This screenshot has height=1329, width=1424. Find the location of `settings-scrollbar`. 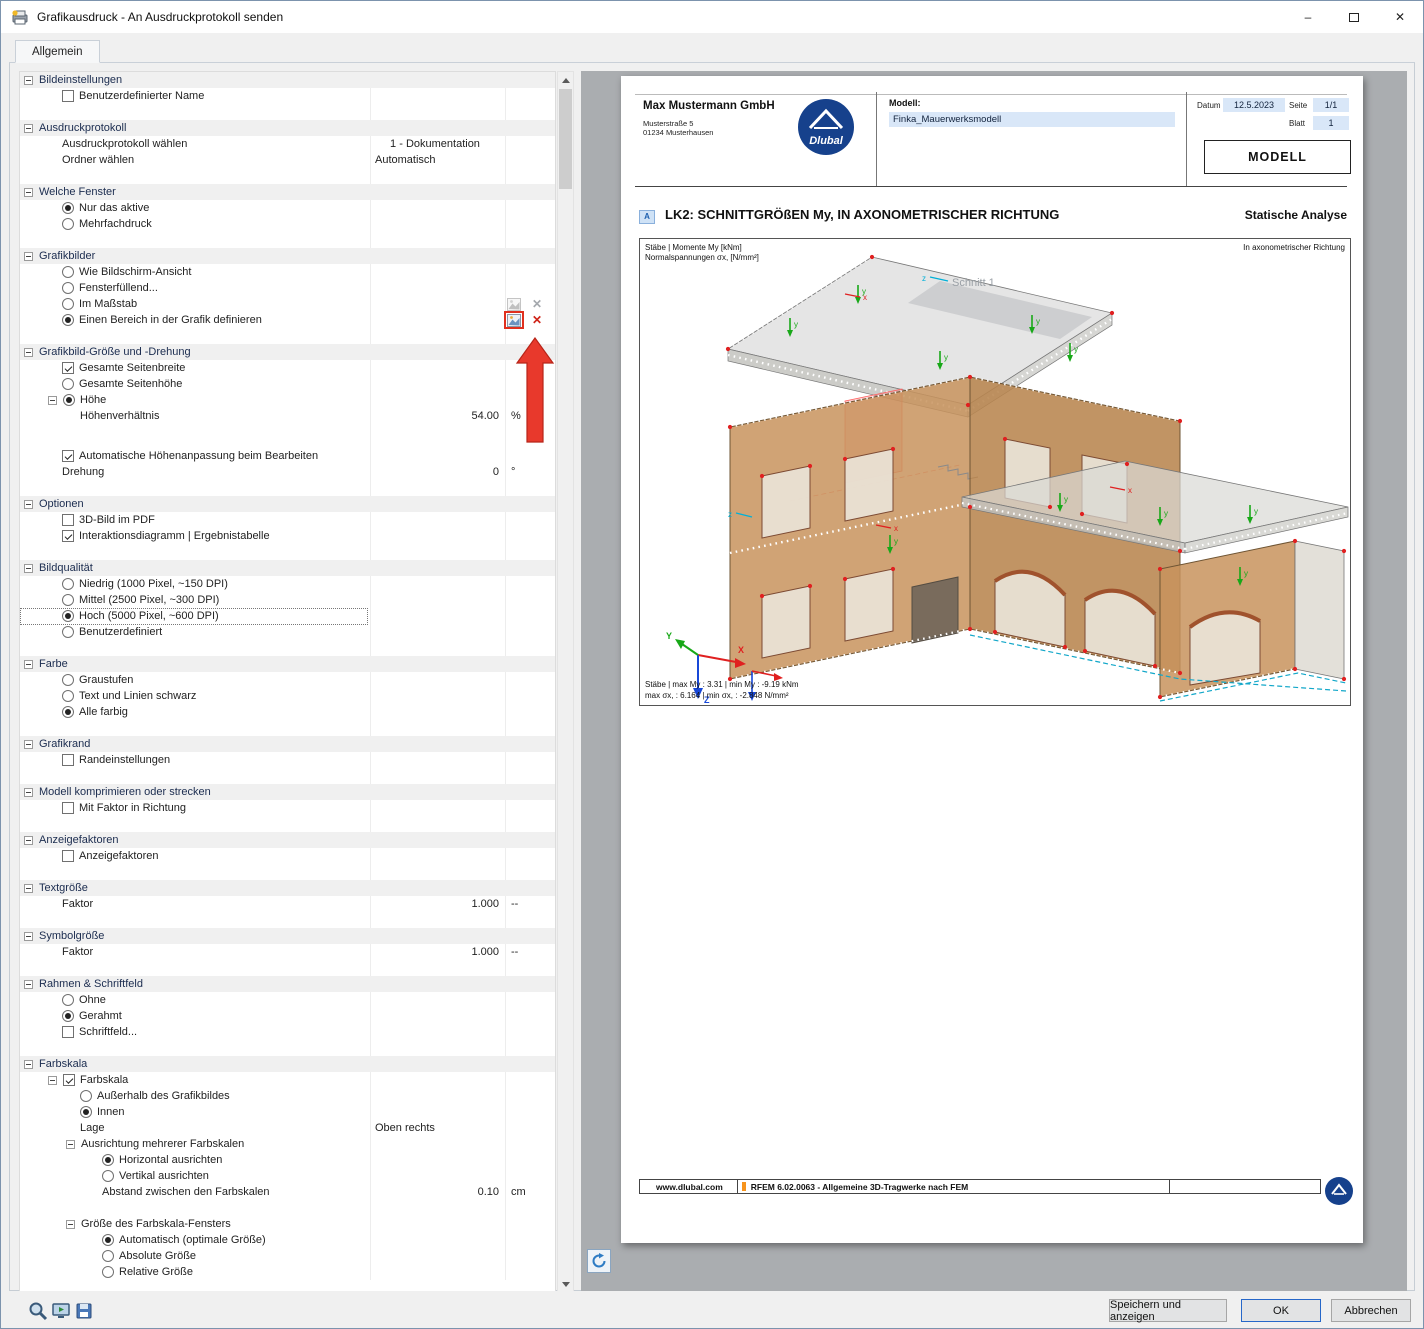

settings-scrollbar is located at coordinates (565, 682).